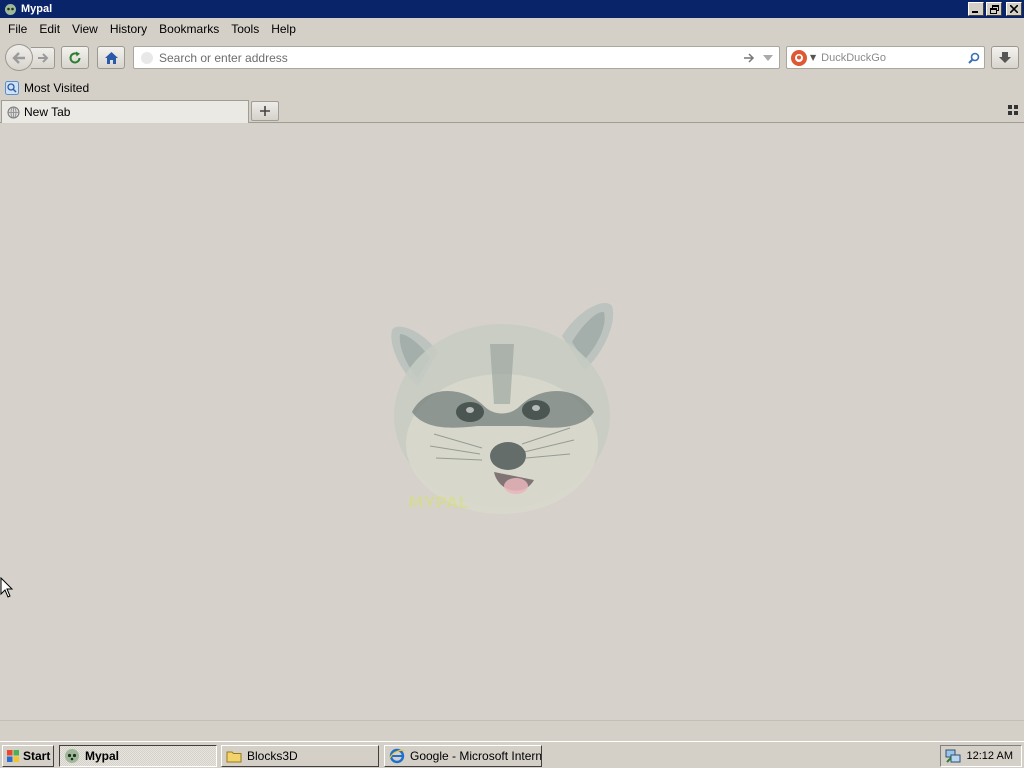  Describe the element at coordinates (397, 756) in the screenshot. I see `ie-icon` at that location.